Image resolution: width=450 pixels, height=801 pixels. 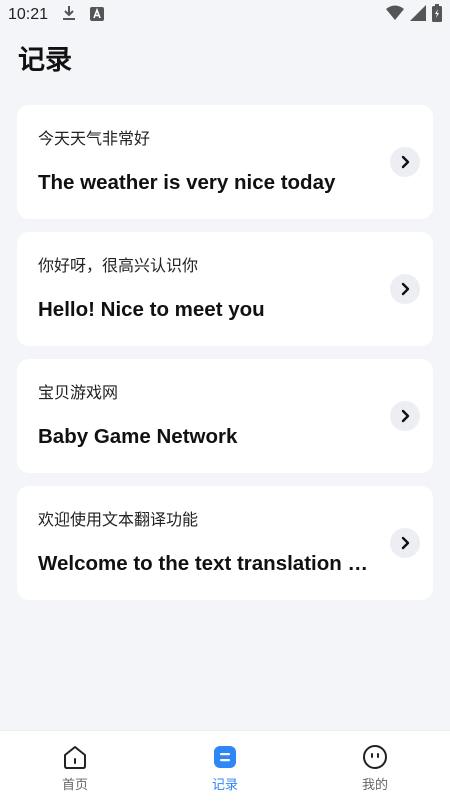 I want to click on record-translation-text: The weather is very nice today, so click(x=187, y=182).